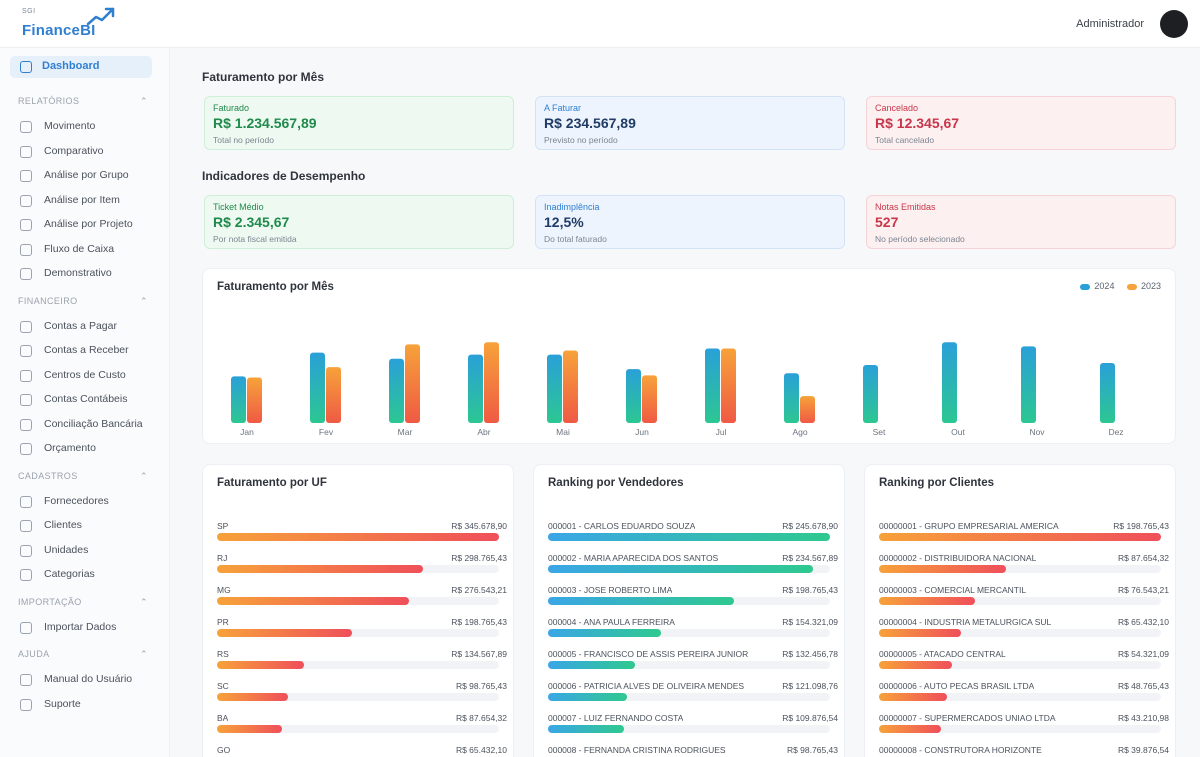  I want to click on sidebar-item: Contas a Receber, so click(90, 351).